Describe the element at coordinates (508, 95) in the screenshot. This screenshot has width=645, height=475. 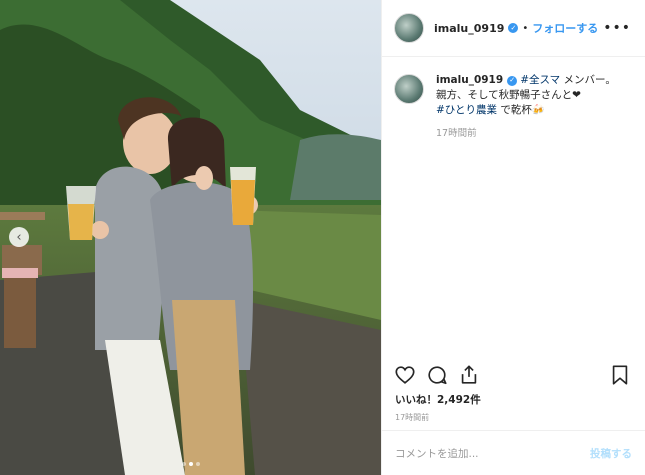
I see `caption-line-2: 親方、そして秋野暢子さんと❤` at that location.